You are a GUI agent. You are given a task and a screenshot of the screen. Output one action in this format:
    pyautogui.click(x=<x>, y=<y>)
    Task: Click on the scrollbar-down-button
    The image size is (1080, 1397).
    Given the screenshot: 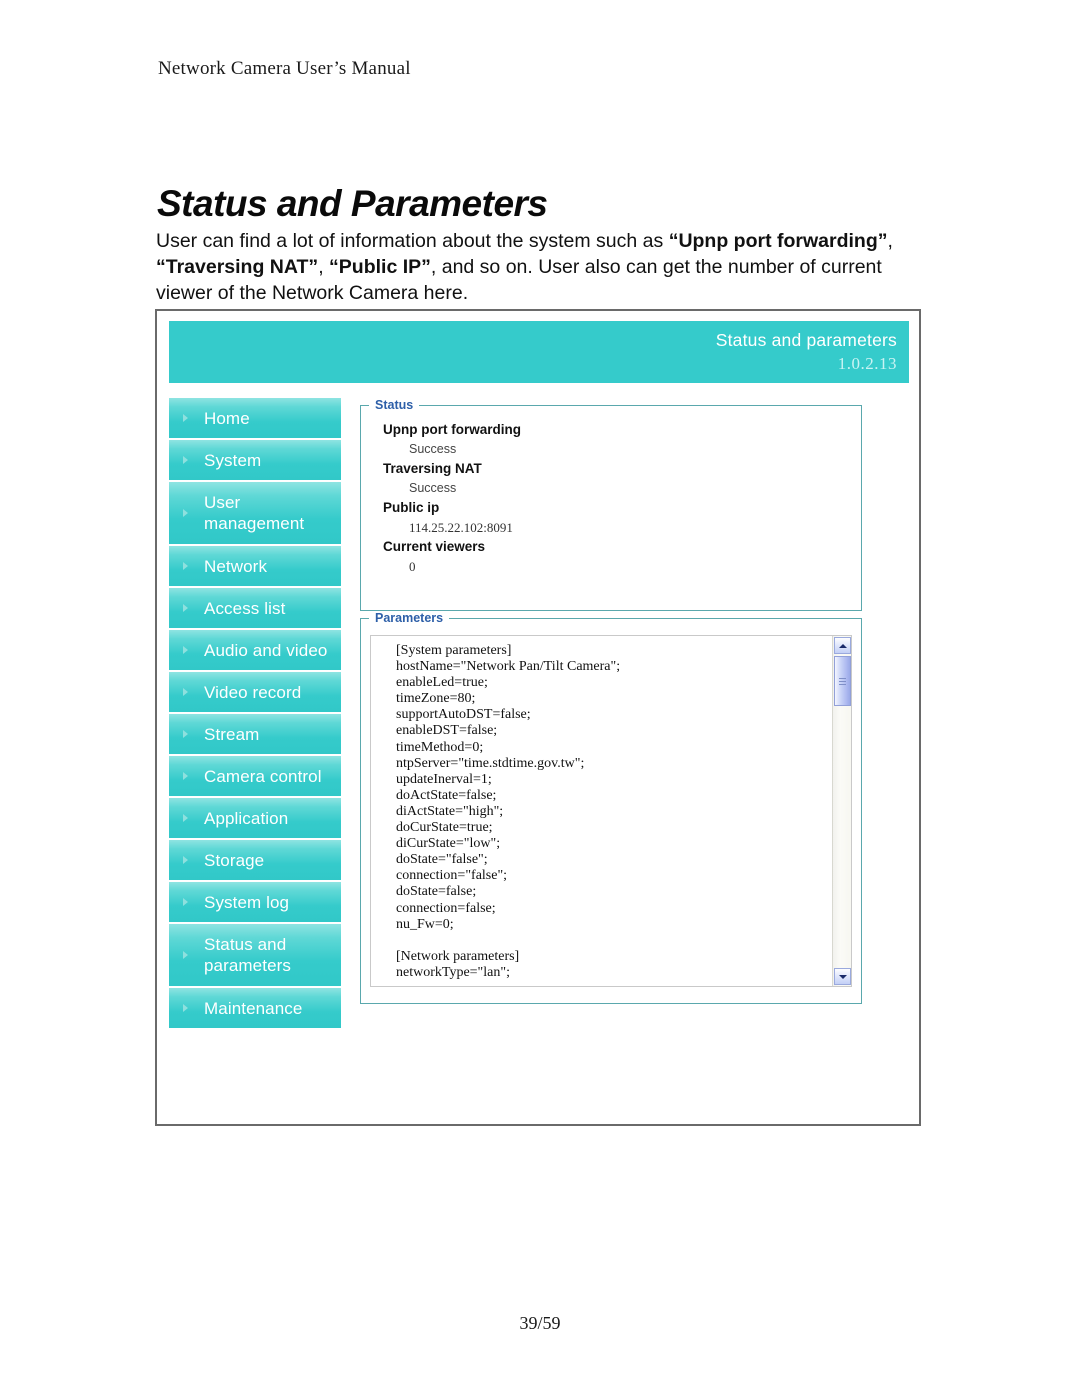 What is the action you would take?
    pyautogui.click(x=842, y=976)
    